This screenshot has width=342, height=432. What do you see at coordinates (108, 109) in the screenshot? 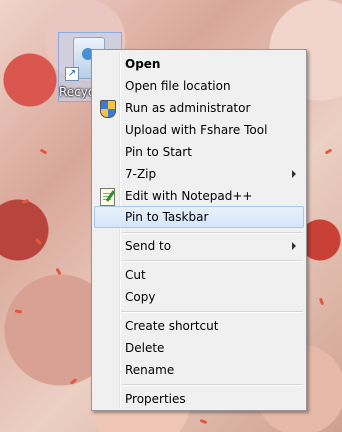
I see `uac-shield-icon` at bounding box center [108, 109].